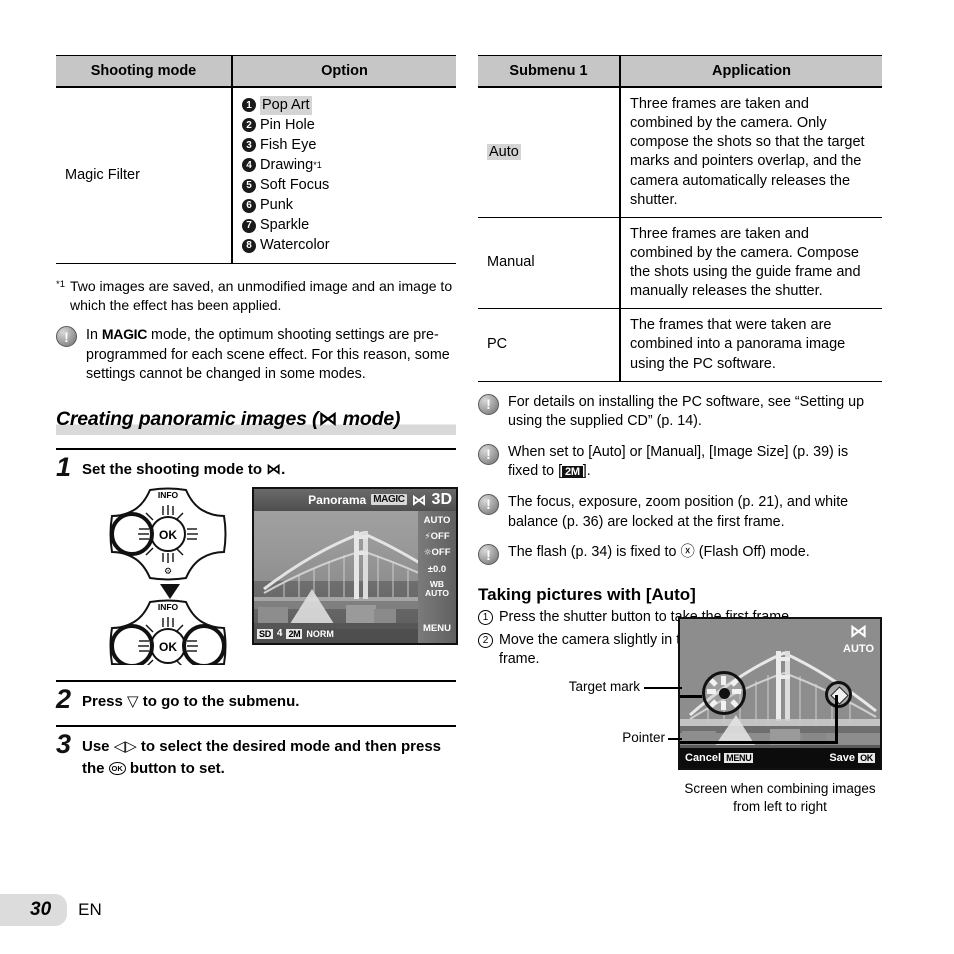 This screenshot has height=954, width=954. I want to click on section-heading-pre: Creating panoramic images (, so click(187, 418).